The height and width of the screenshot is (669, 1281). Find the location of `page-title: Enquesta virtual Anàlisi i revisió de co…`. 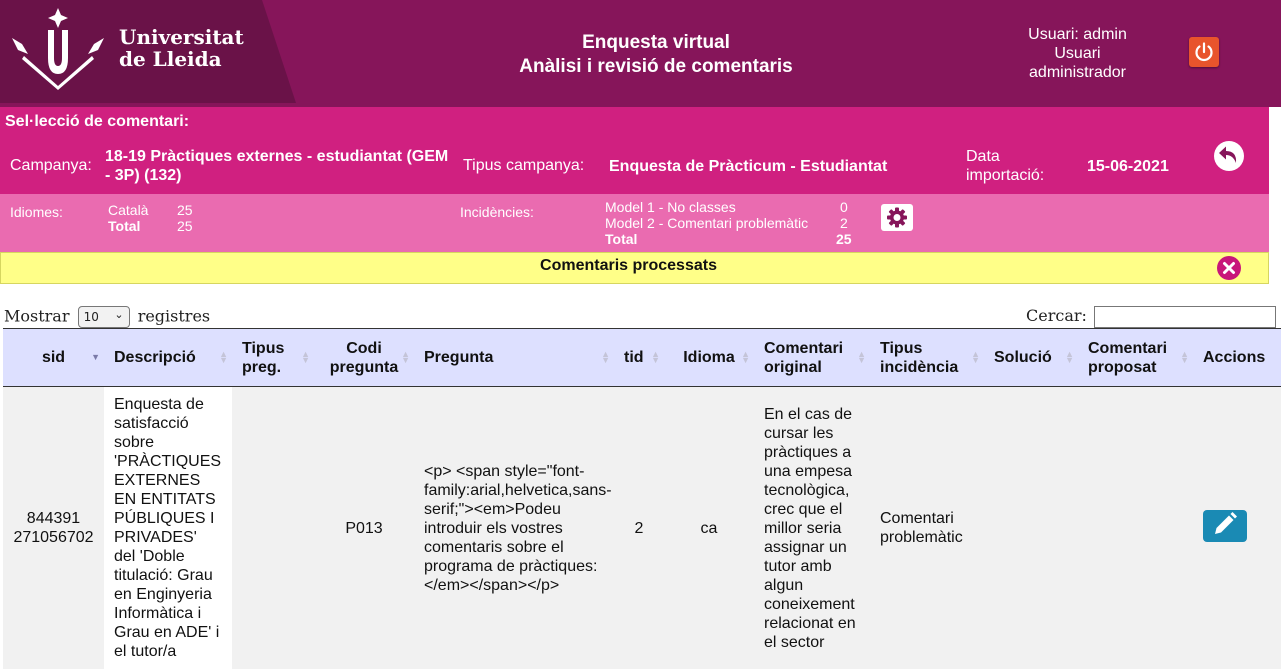

page-title: Enquesta virtual Anàlisi i revisió de co… is located at coordinates (656, 55).